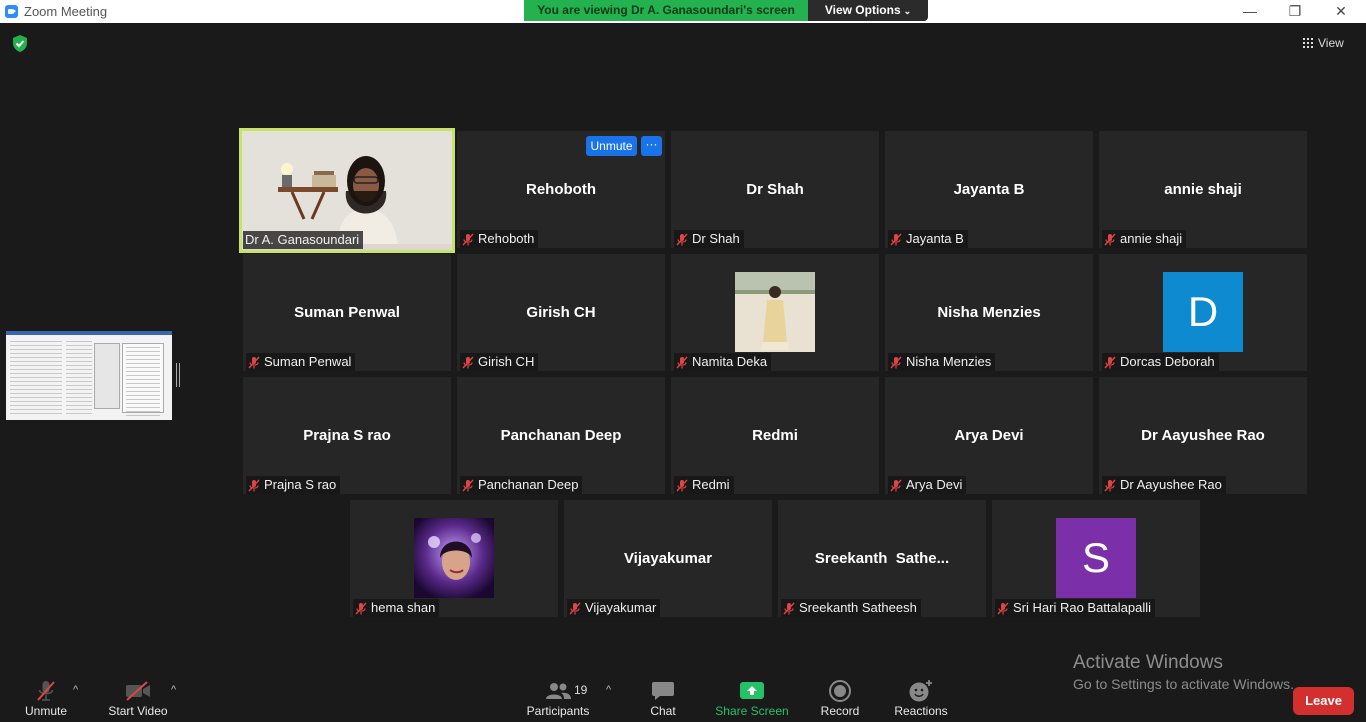 This screenshot has height=722, width=1366. Describe the element at coordinates (840, 691) in the screenshot. I see `record-icon` at that location.